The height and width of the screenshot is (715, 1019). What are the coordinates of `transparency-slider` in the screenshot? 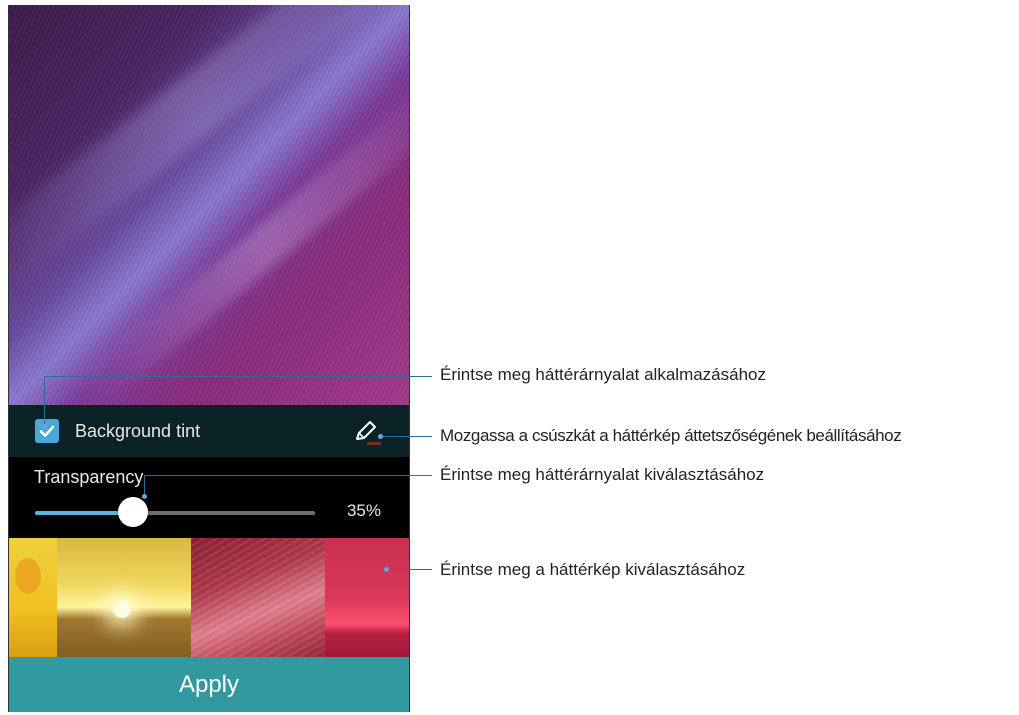 It's located at (175, 512).